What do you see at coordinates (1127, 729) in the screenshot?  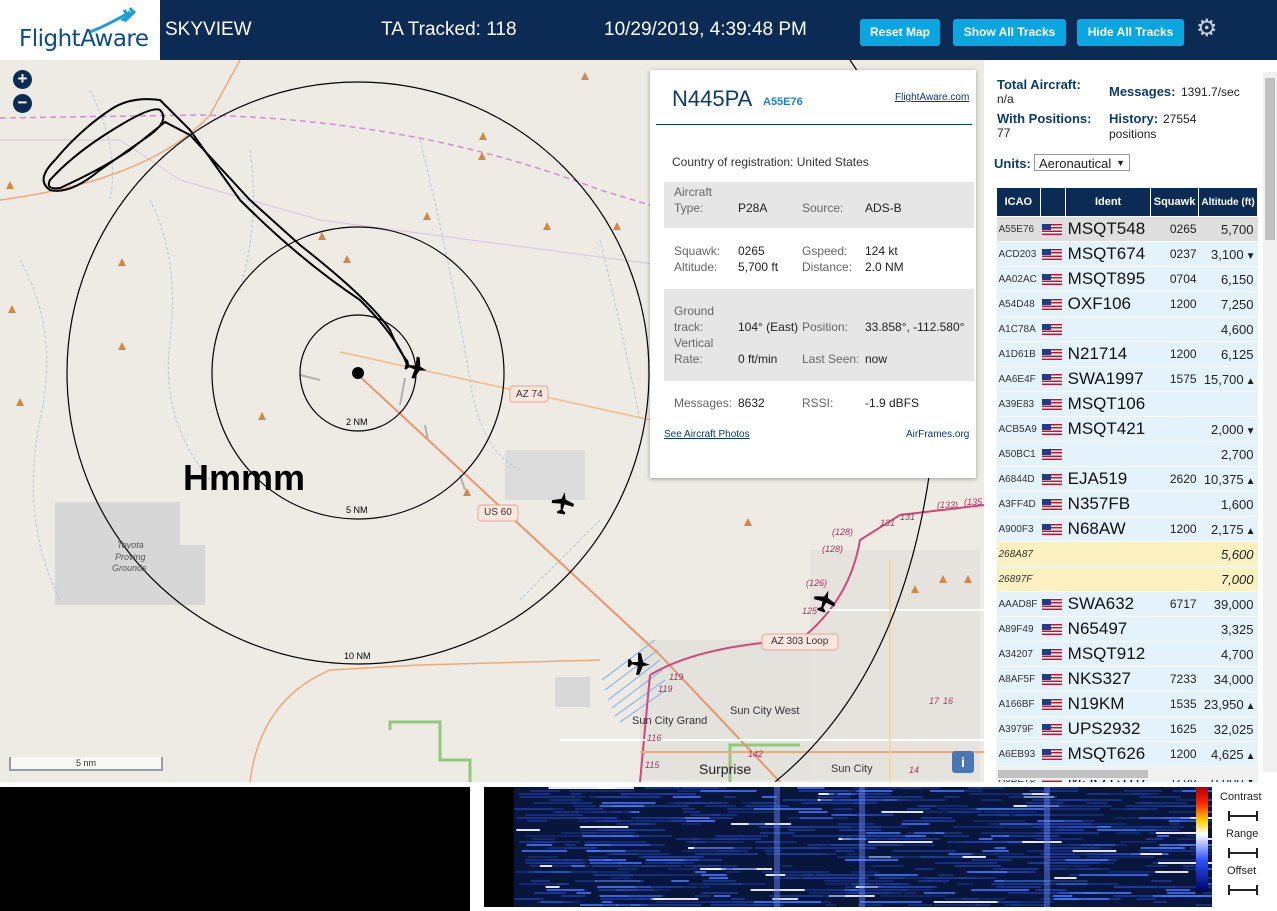 I see `table-row: A3979F UPS2932 1625 32,025` at bounding box center [1127, 729].